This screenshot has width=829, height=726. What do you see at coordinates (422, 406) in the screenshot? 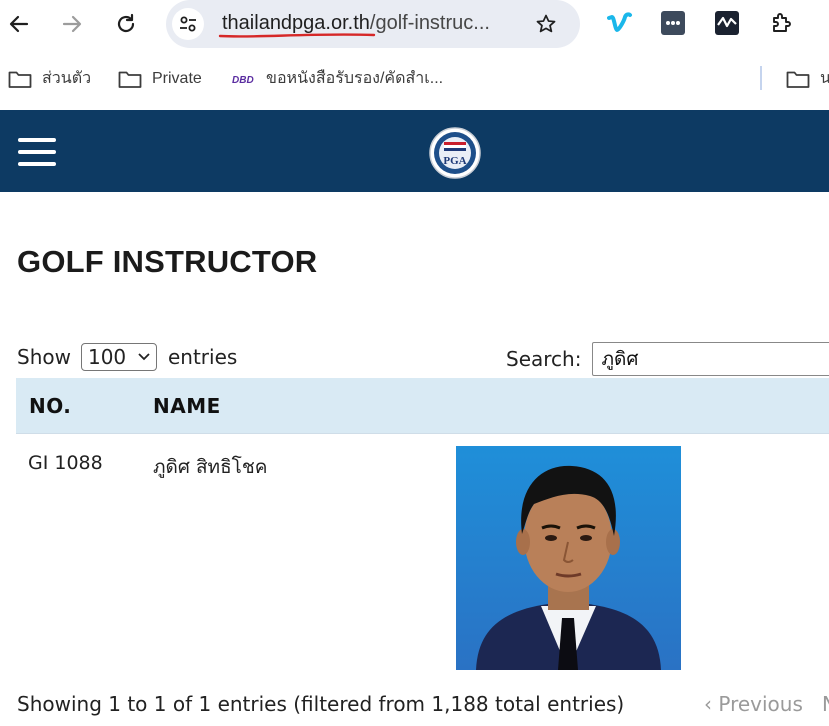
I see `table-header: NO. NAME` at bounding box center [422, 406].